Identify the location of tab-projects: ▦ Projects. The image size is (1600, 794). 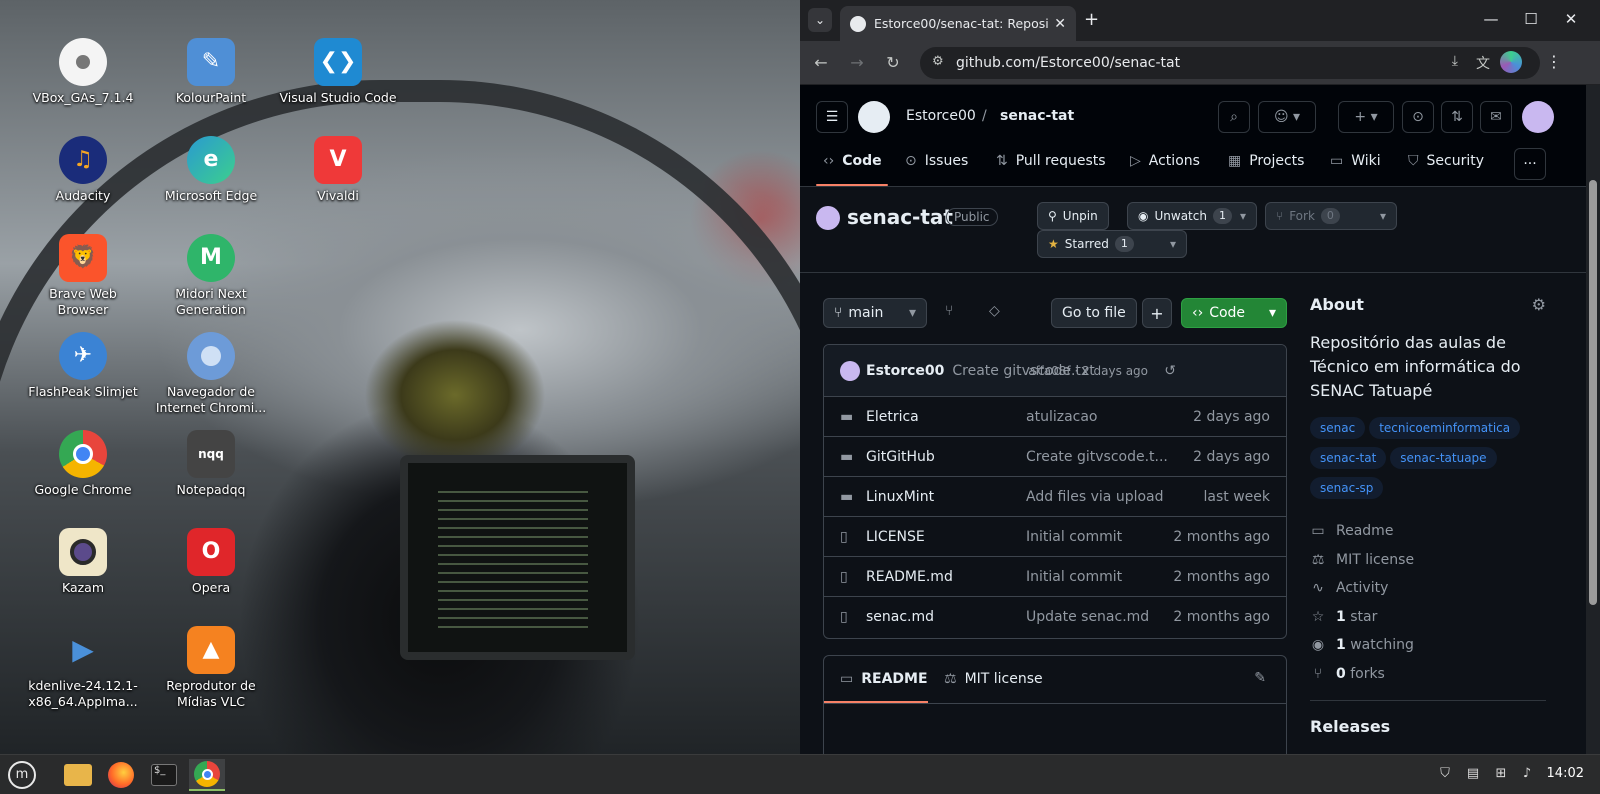
(1266, 161).